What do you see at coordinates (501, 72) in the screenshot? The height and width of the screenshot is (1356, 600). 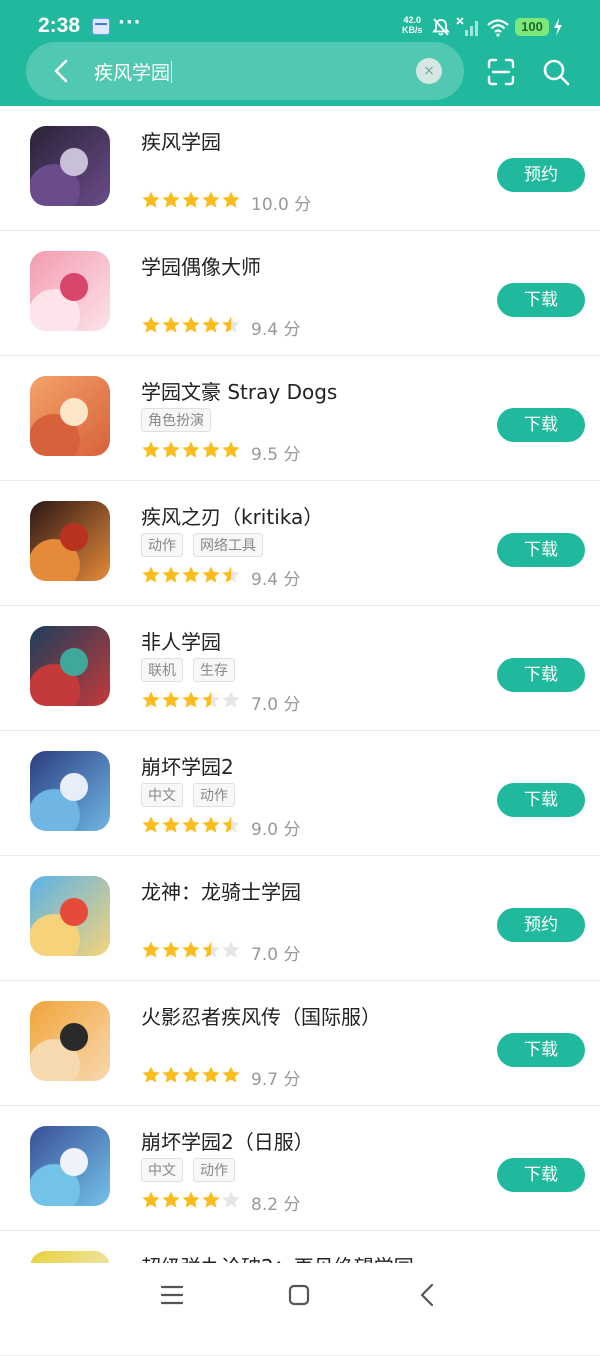 I see `scan-icon` at bounding box center [501, 72].